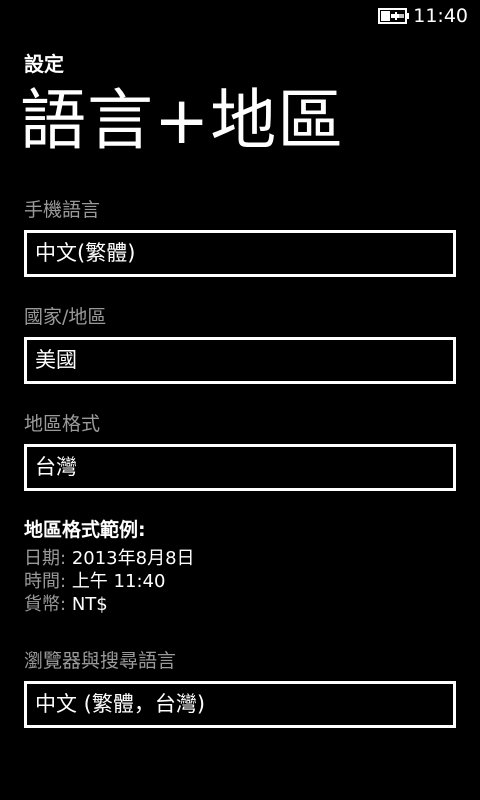  Describe the element at coordinates (120, 704) in the screenshot. I see `browser-search-language-value: 中文 (繁體，台灣)` at that location.